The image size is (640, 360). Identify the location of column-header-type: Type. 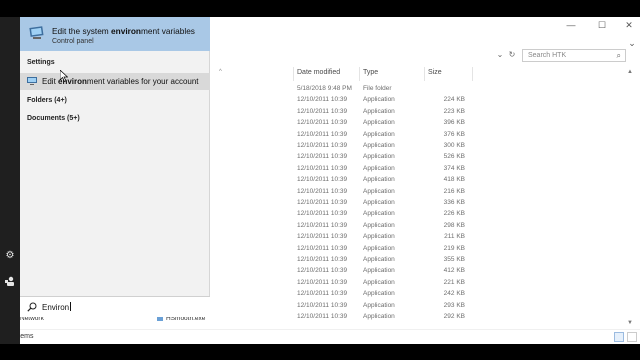
(370, 72).